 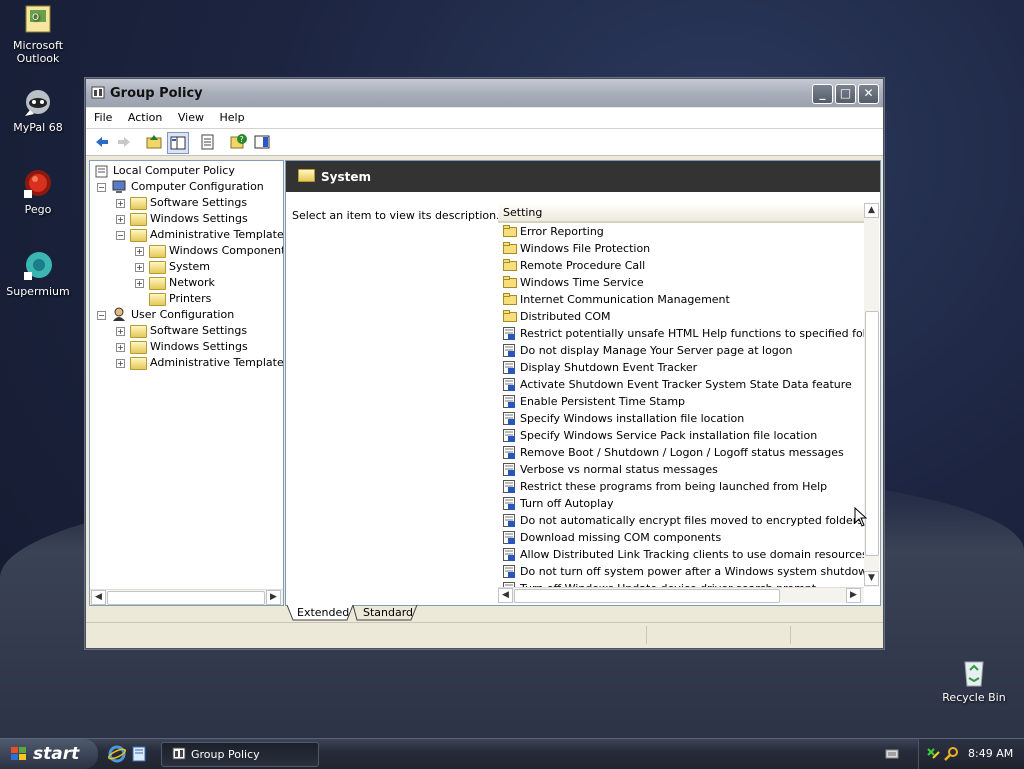 I want to click on show-hide-tree-icon, so click(x=178, y=143).